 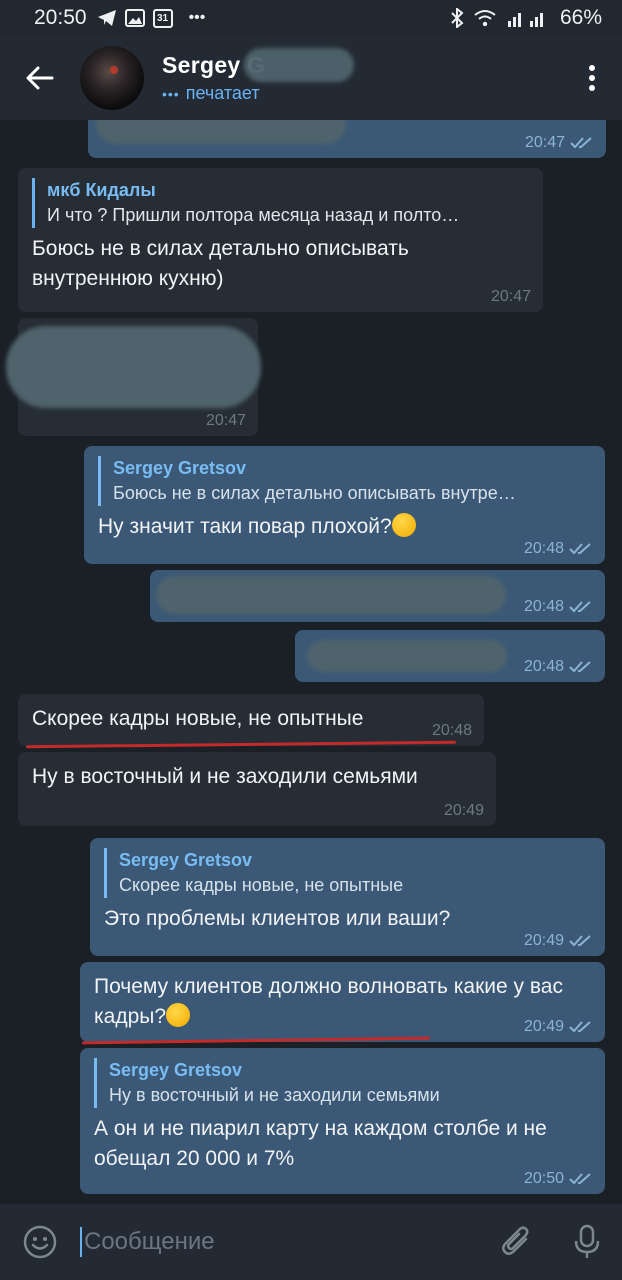 I want to click on chat-title: Sergey G ••• печатает, so click(x=258, y=76).